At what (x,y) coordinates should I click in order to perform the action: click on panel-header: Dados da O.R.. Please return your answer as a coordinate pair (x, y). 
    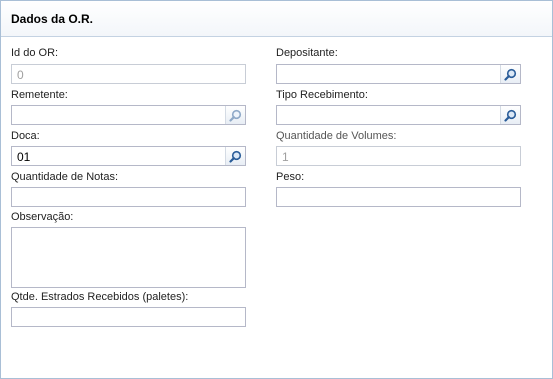
    Looking at the image, I should click on (276, 19).